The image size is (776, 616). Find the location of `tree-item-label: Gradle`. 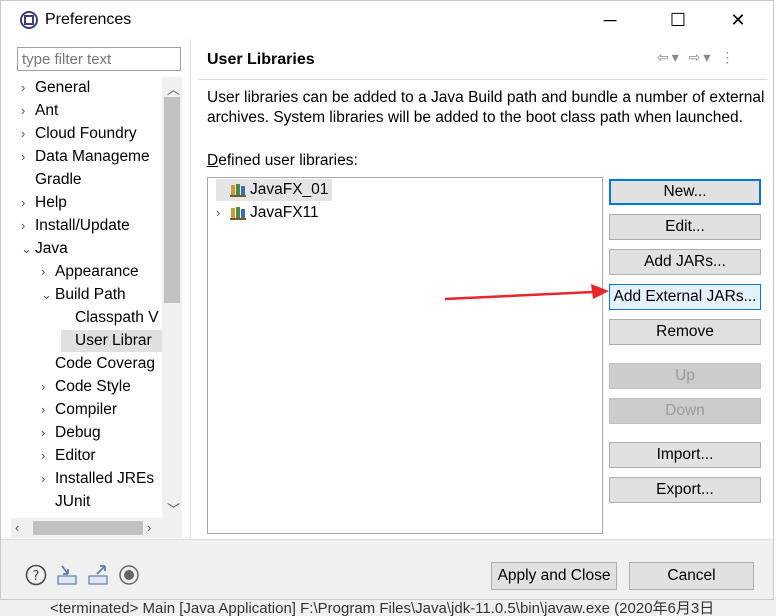

tree-item-label: Gradle is located at coordinates (58, 179).